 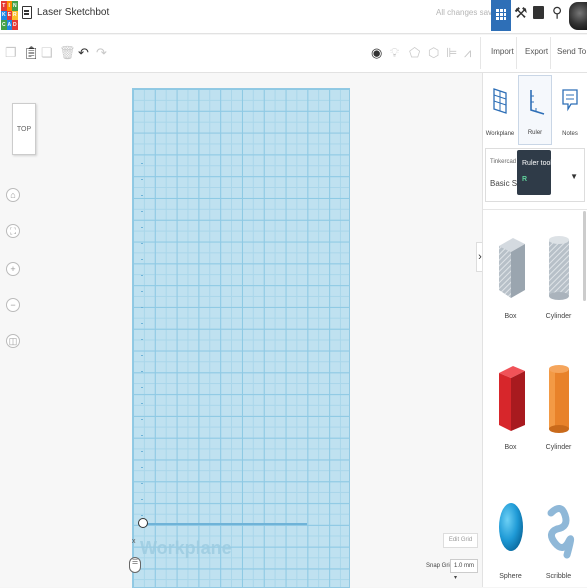 I want to click on show-all-icon: ◉, so click(x=376, y=52).